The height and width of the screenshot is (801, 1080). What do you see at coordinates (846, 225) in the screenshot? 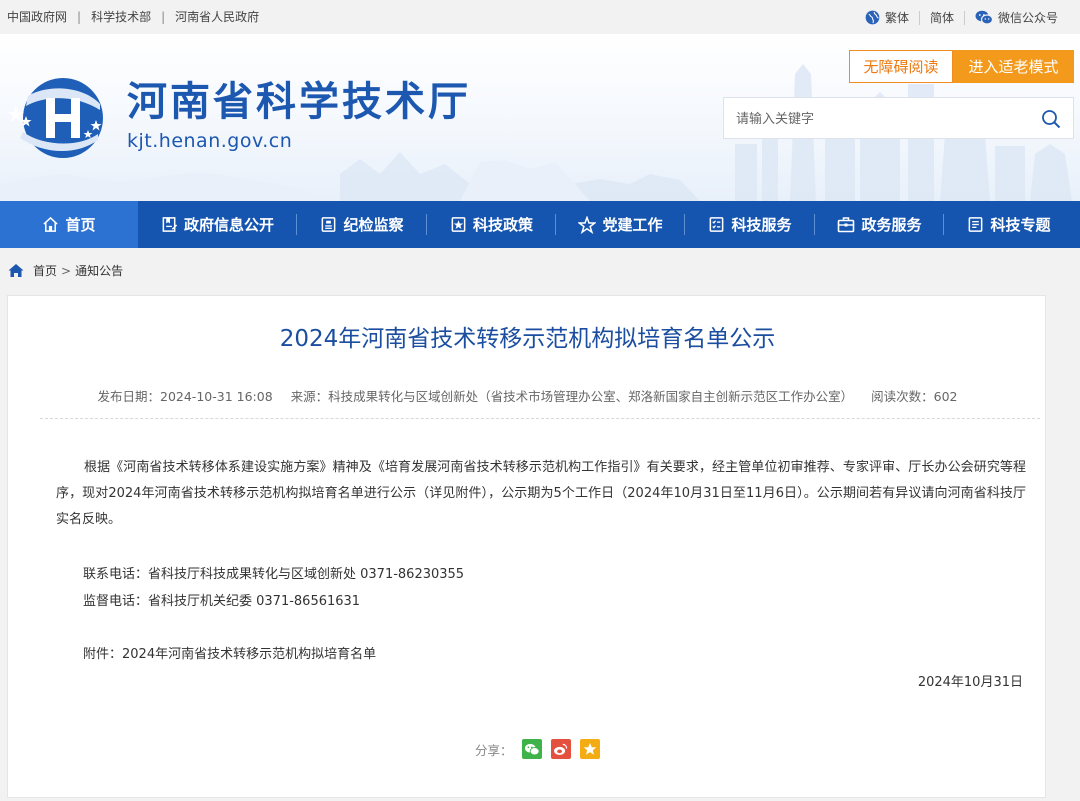
I see `briefcase-icon` at bounding box center [846, 225].